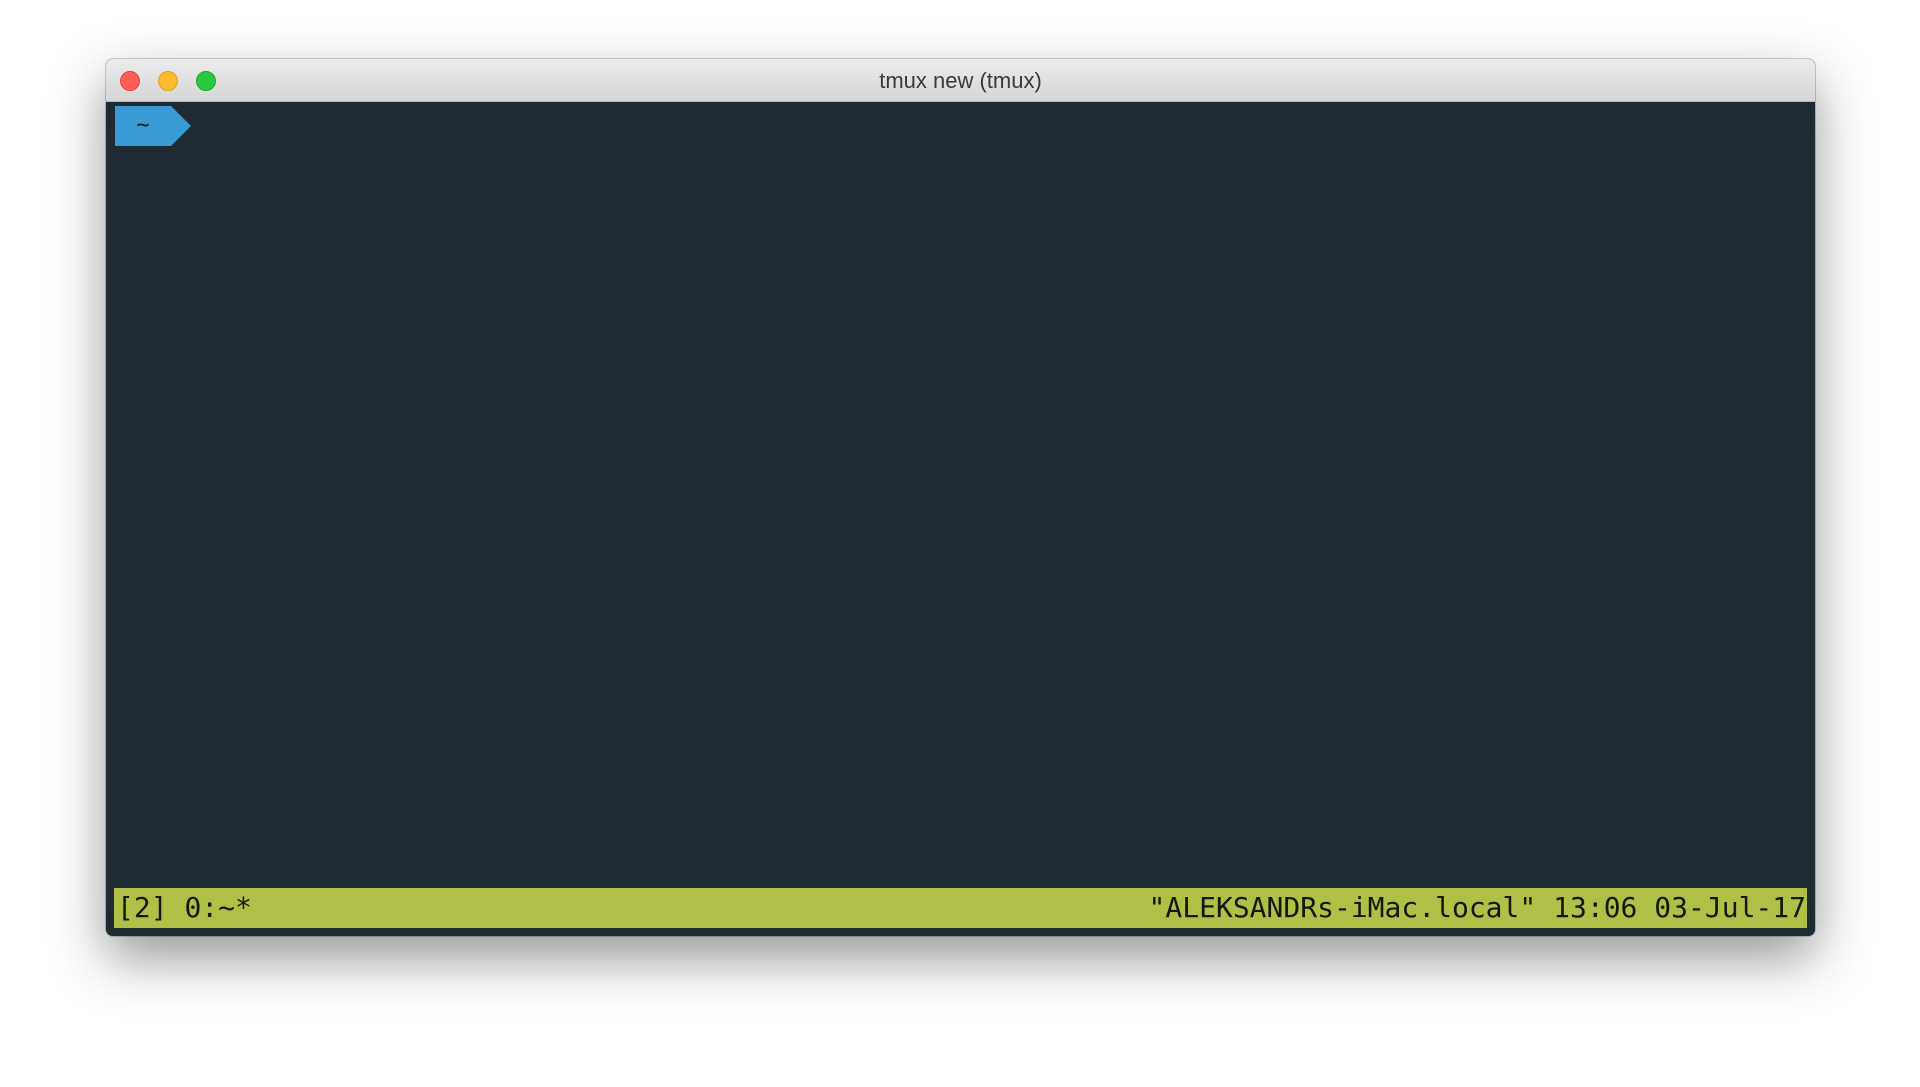 The height and width of the screenshot is (1087, 1920). I want to click on session-id: [2], so click(142, 907).